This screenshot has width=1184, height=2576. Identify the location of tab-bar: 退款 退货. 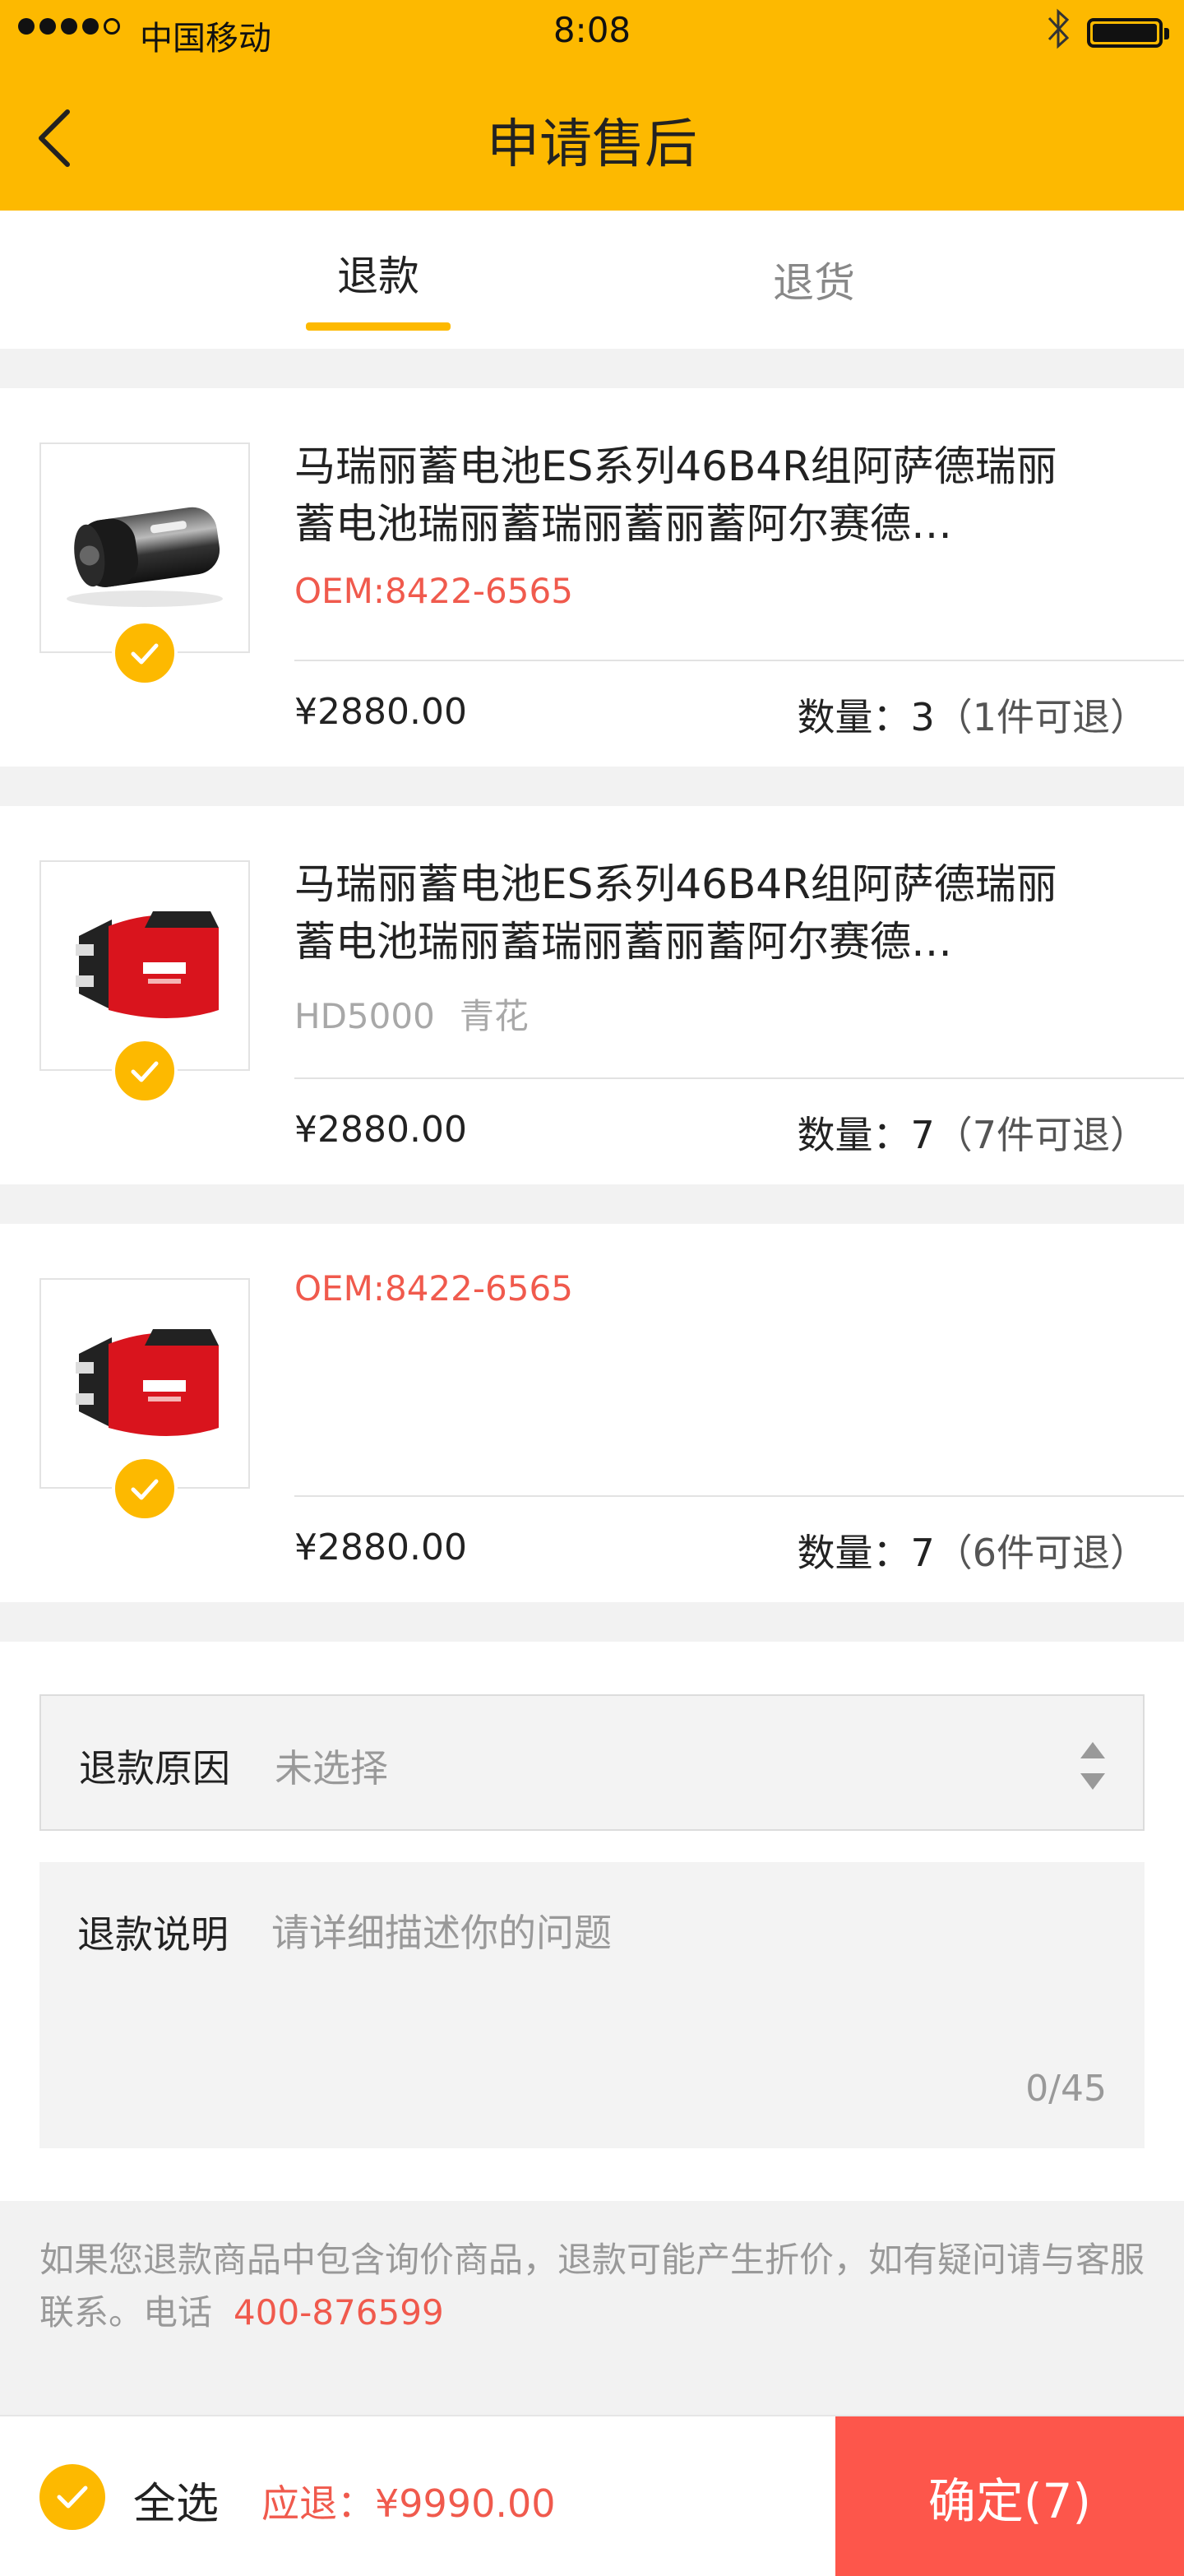
(592, 280).